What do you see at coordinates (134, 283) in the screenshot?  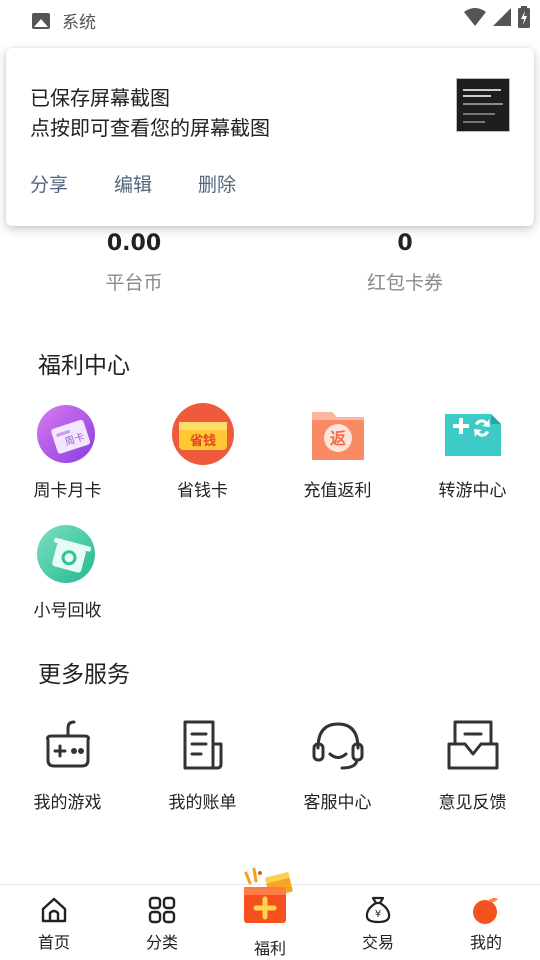 I see `stat-label: 平台币` at bounding box center [134, 283].